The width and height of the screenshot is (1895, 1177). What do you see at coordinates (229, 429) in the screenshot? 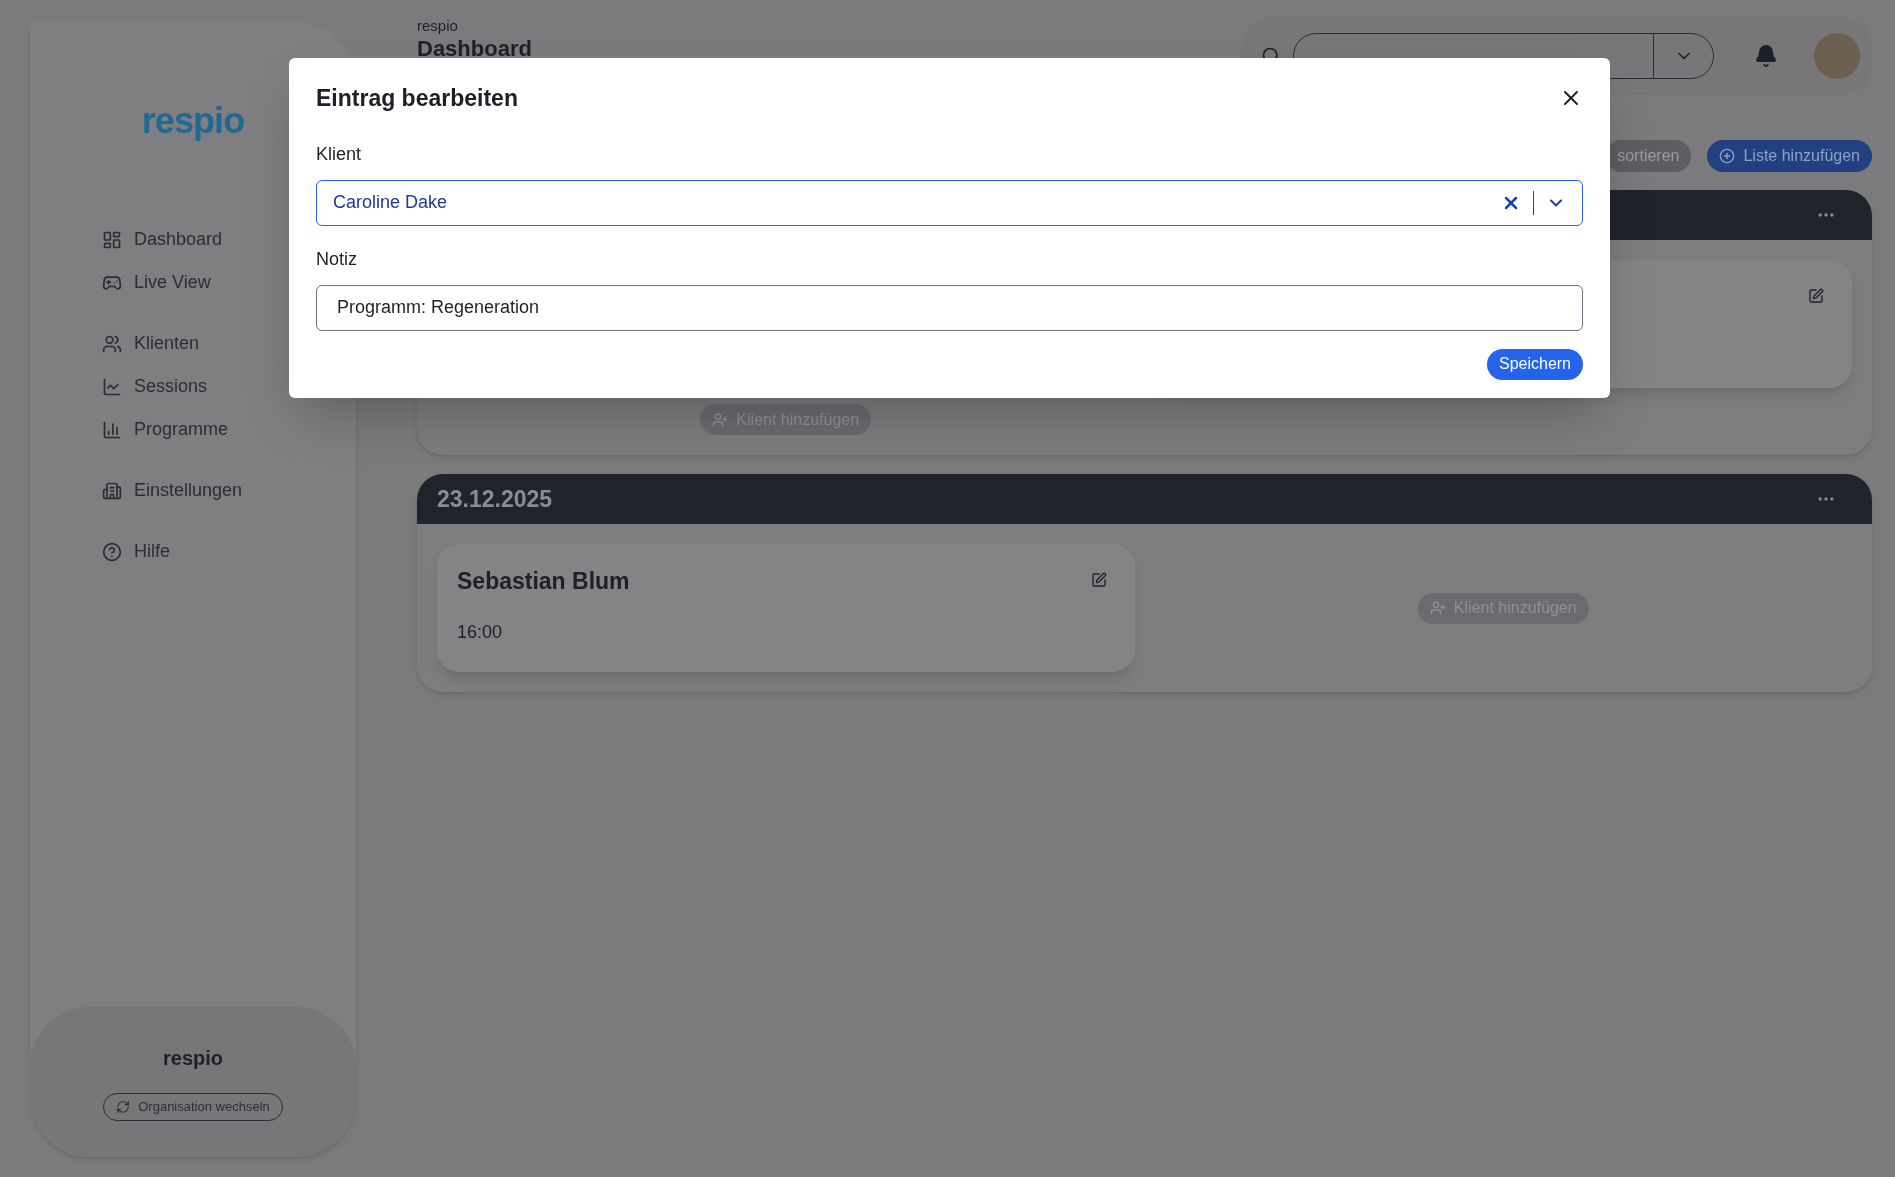
I see `nav-item: Programme` at bounding box center [229, 429].